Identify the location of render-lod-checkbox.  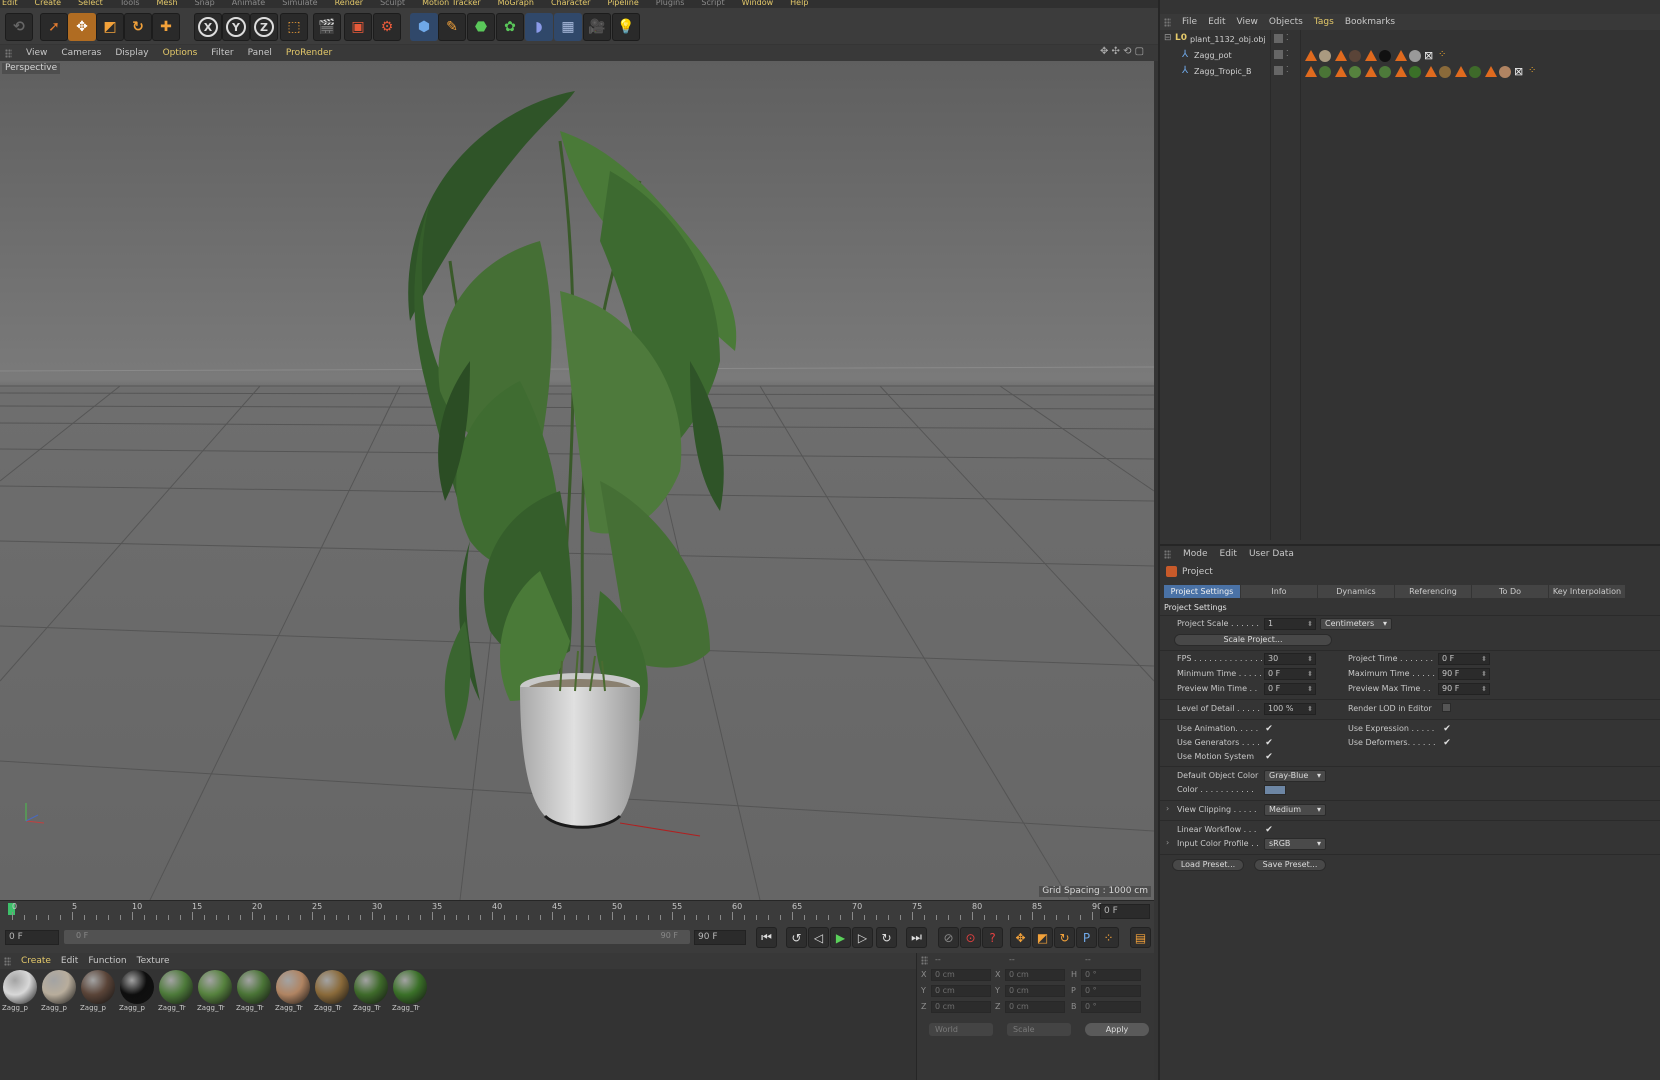
(1446, 707).